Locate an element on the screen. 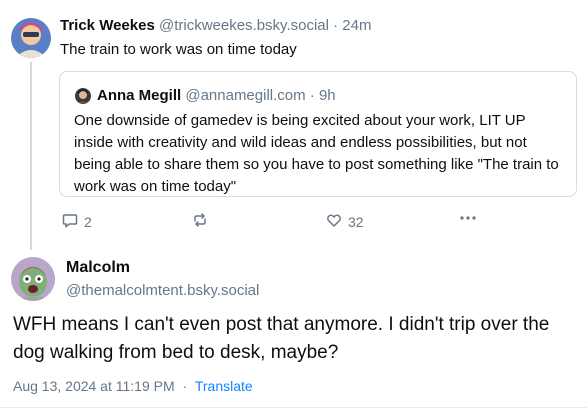 This screenshot has width=587, height=412. repost-icon is located at coordinates (200, 221).